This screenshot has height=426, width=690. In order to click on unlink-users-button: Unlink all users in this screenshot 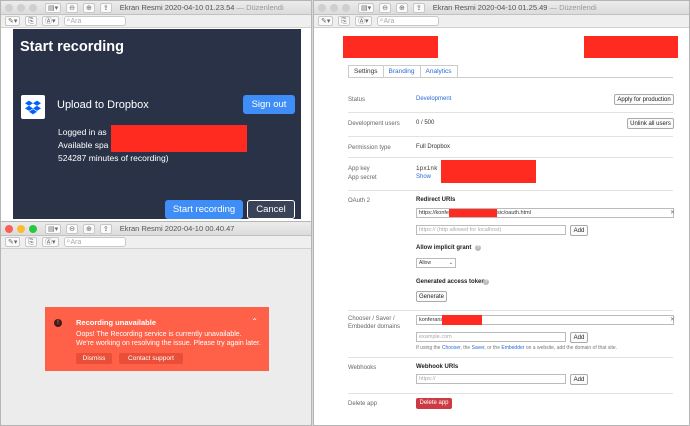, I will do `click(650, 123)`.